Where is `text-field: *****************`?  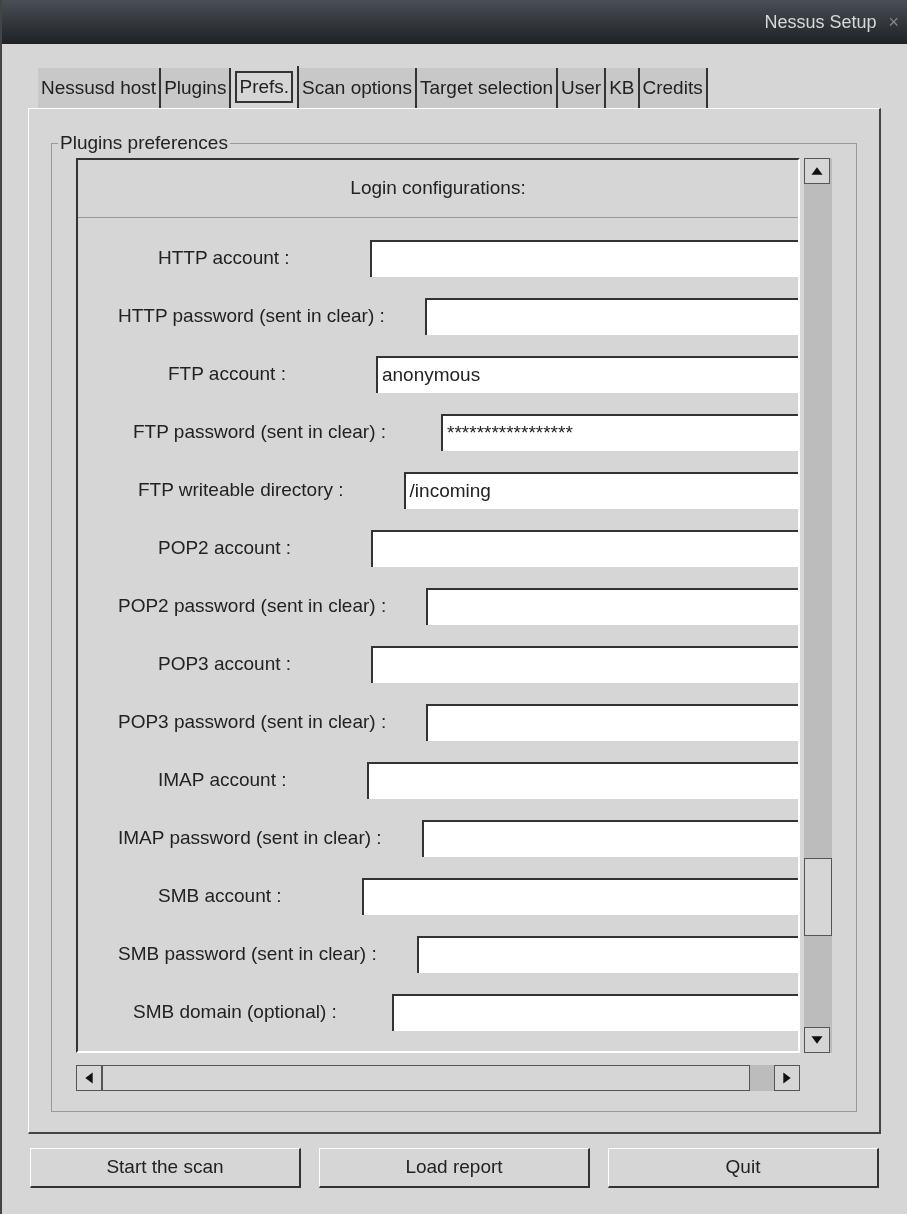 text-field: ***************** is located at coordinates (619, 432).